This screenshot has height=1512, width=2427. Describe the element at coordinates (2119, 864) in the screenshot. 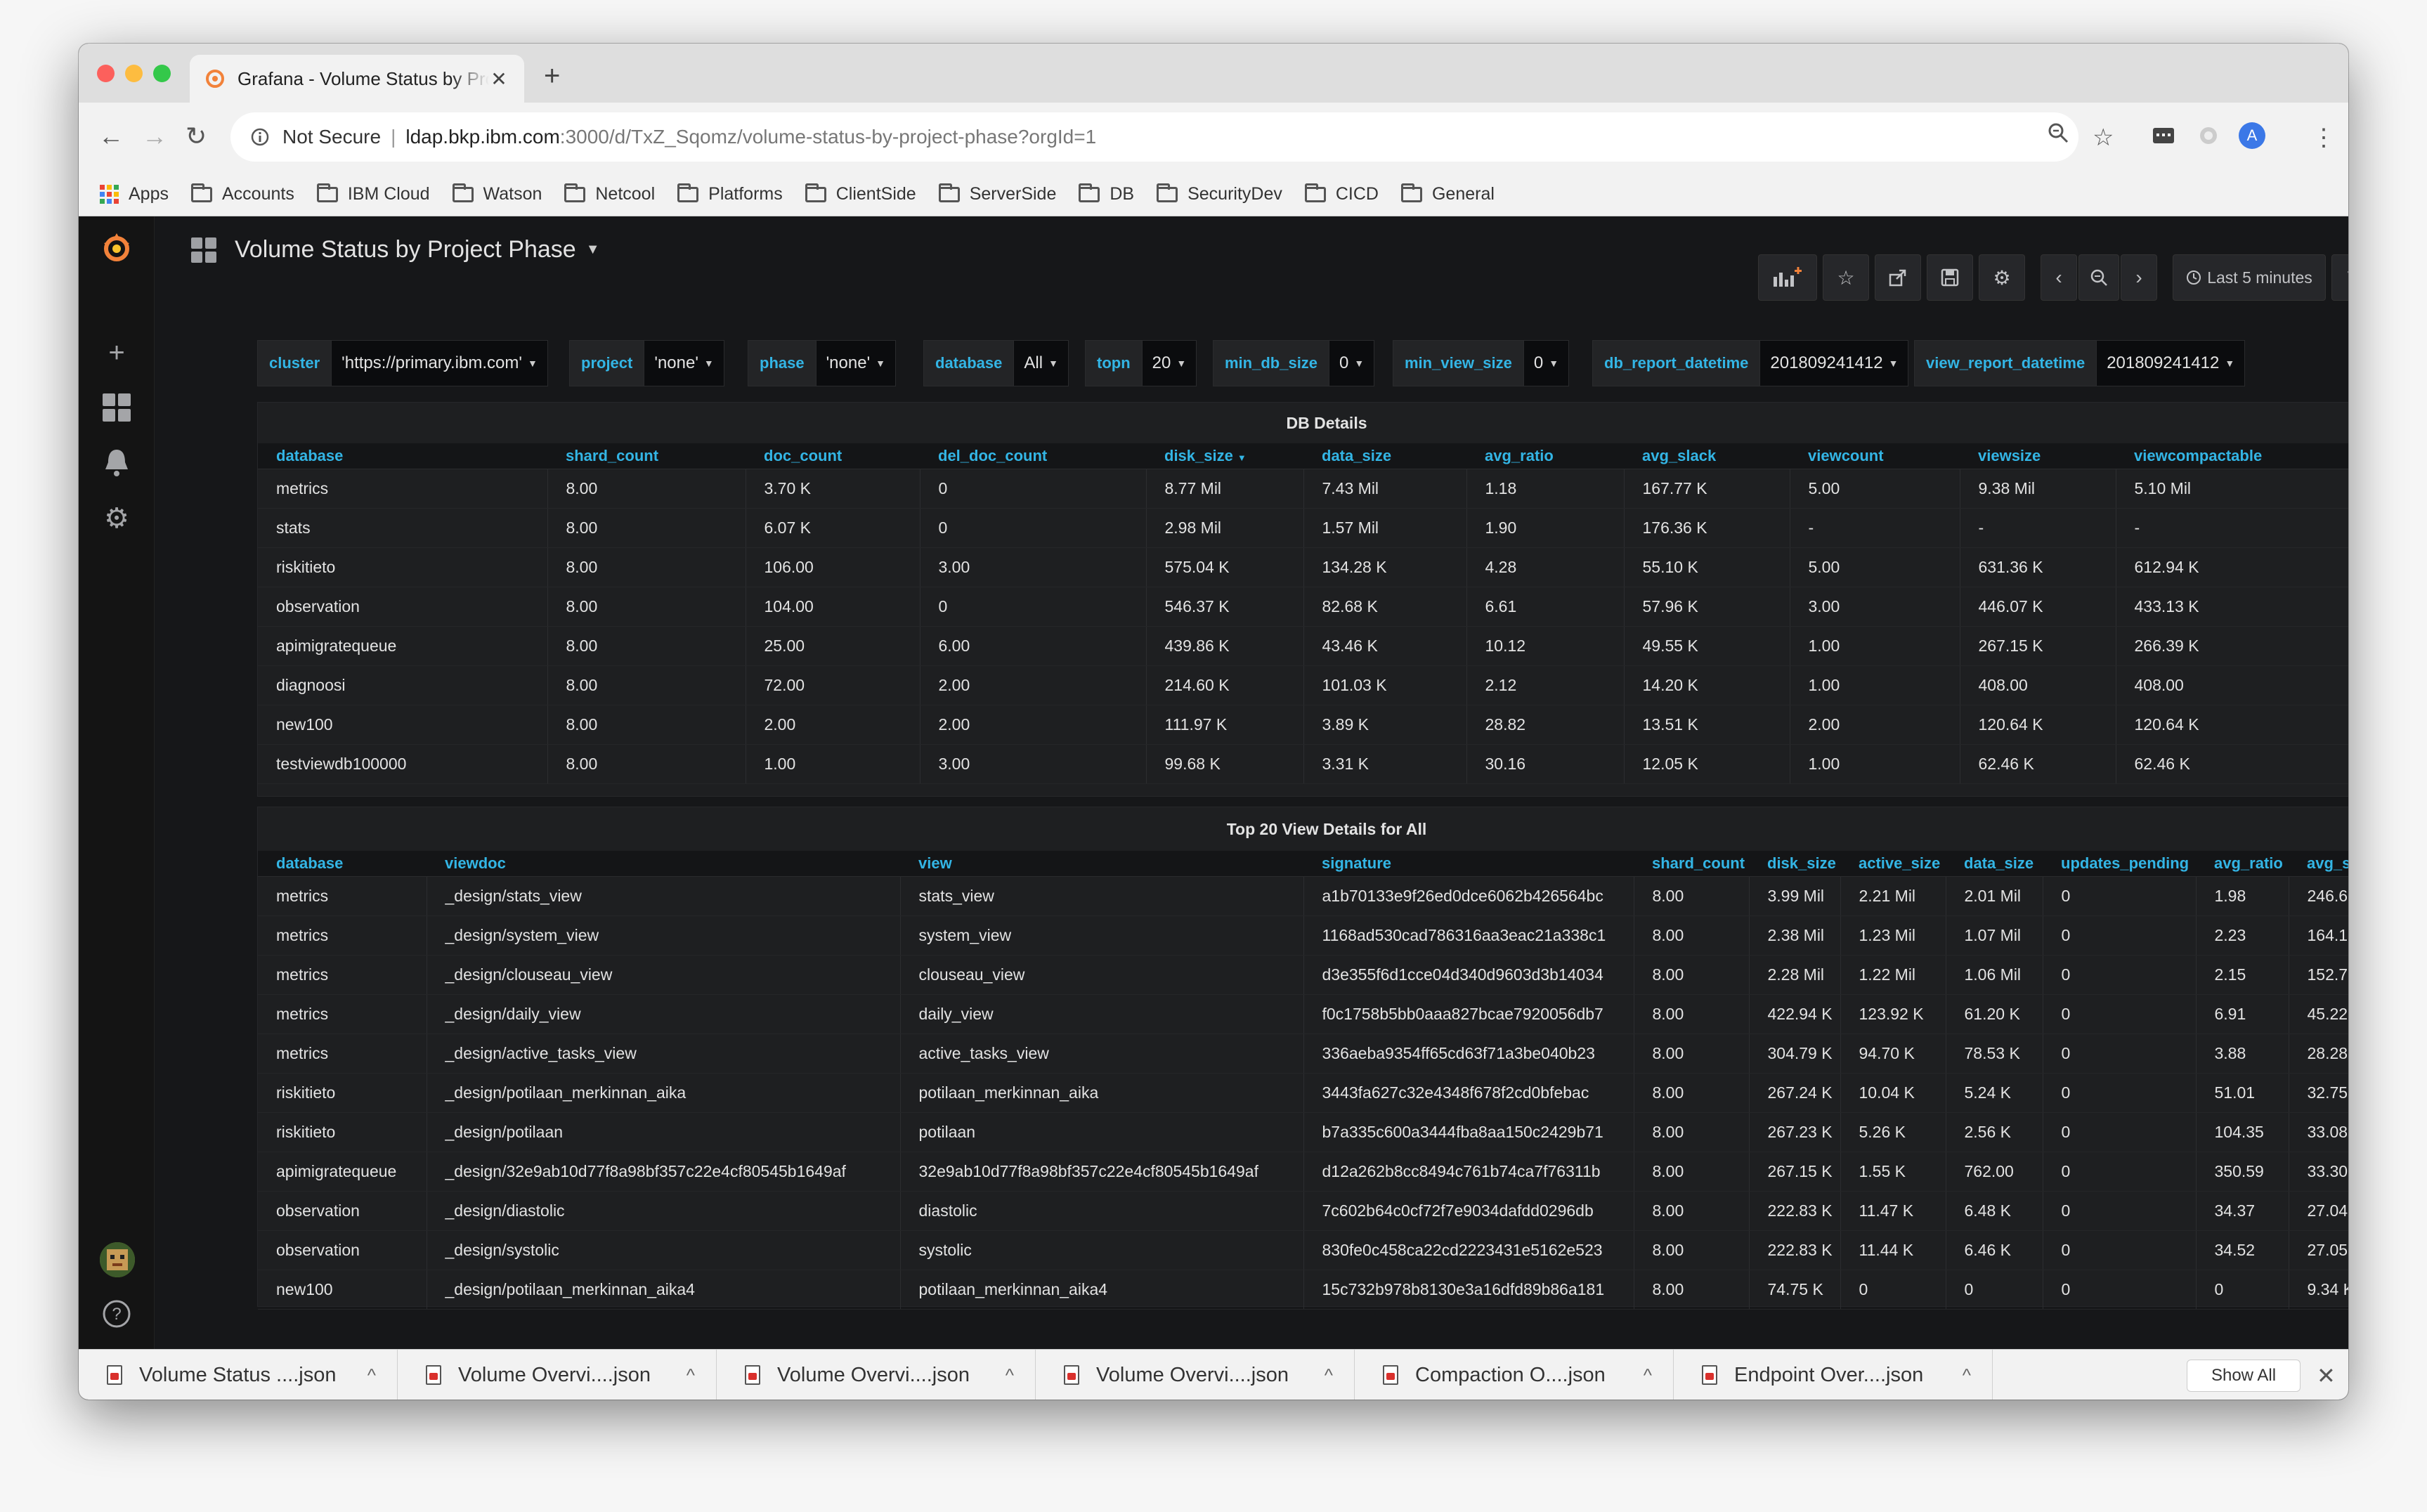

I see `column-header: updates_pending` at that location.